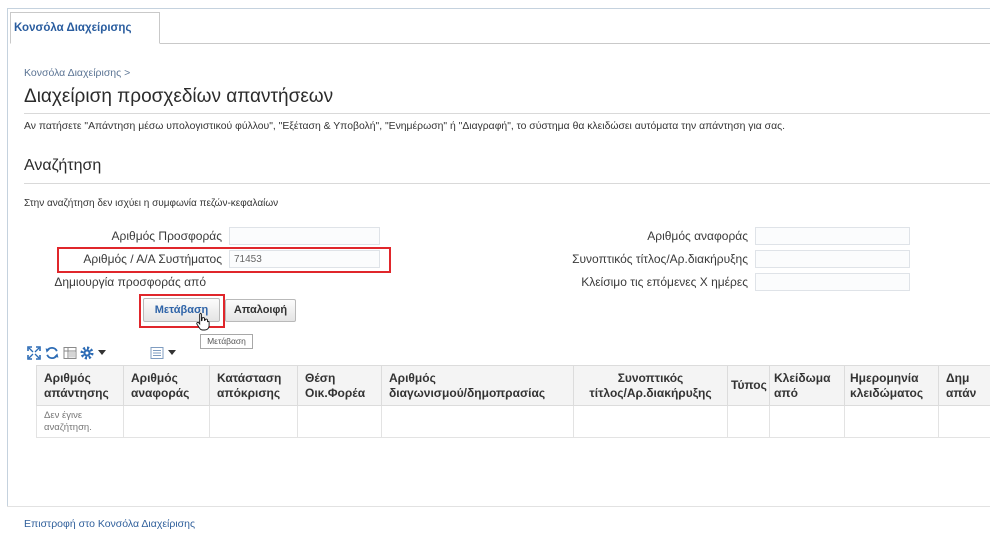 This screenshot has width=990, height=539. What do you see at coordinates (72, 73) in the screenshot?
I see `breadcrumb-link-admin-console: Κονσόλα Διαχείρισης` at bounding box center [72, 73].